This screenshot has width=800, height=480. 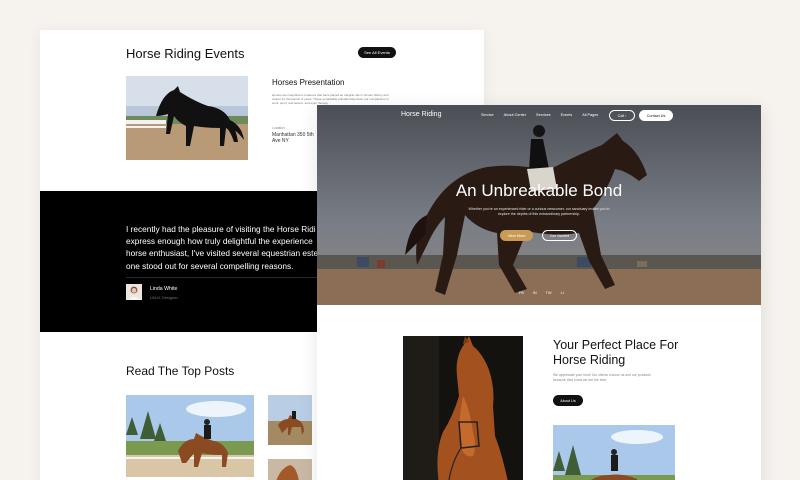 I want to click on social-link-facebook: FB, so click(x=521, y=293).